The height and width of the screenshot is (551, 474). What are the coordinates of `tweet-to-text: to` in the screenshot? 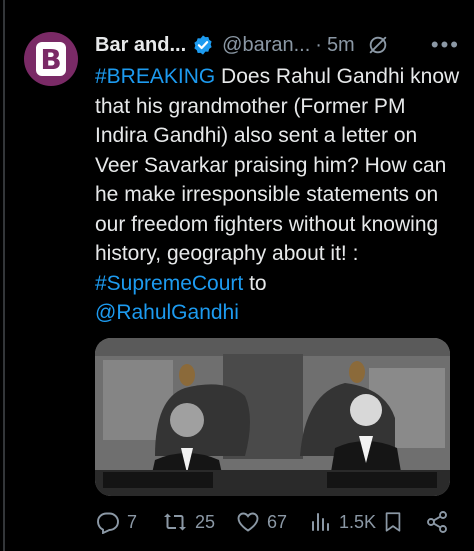 It's located at (255, 283).